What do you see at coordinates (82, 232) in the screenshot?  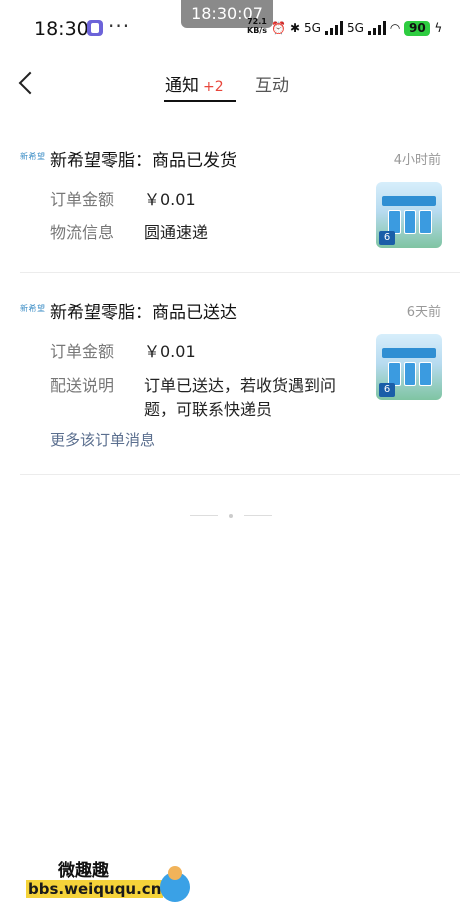 I see `logistics-label: 物流信息` at bounding box center [82, 232].